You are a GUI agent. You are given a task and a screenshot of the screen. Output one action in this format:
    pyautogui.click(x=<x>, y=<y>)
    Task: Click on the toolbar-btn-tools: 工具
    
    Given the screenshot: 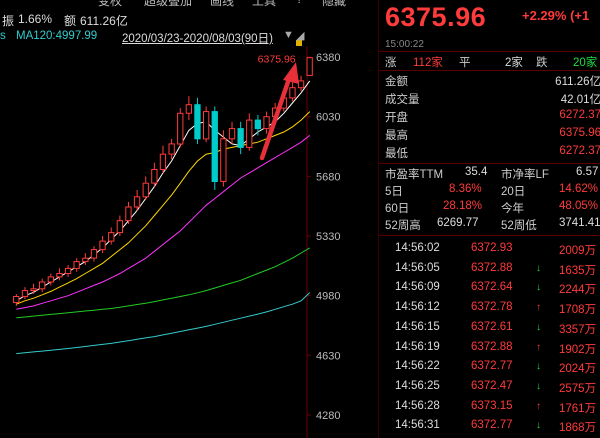 What is the action you would take?
    pyautogui.click(x=264, y=4)
    